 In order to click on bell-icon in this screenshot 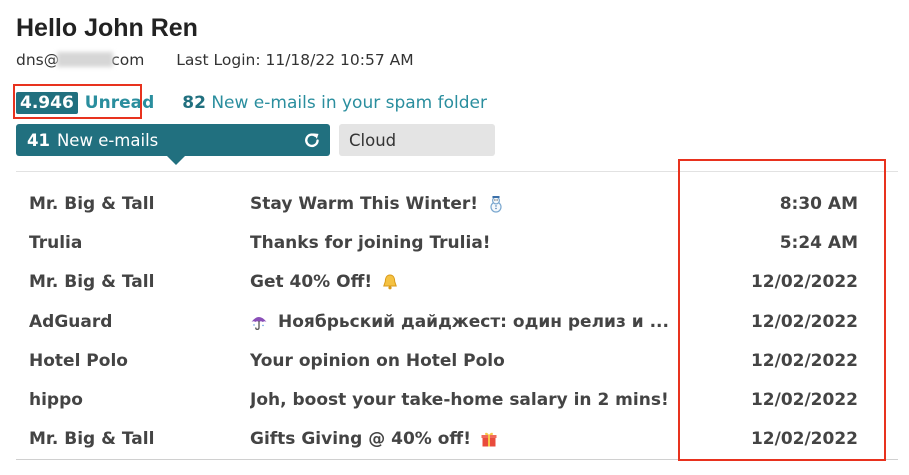, I will do `click(390, 282)`.